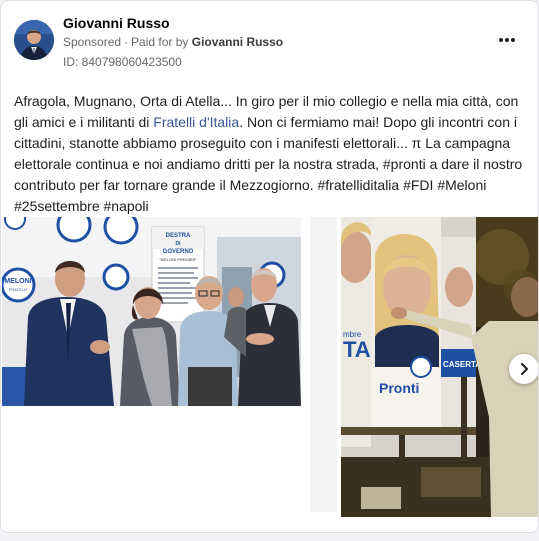 The width and height of the screenshot is (539, 541). What do you see at coordinates (462, 364) in the screenshot?
I see `poster2-text-caserta: CASERTA` at bounding box center [462, 364].